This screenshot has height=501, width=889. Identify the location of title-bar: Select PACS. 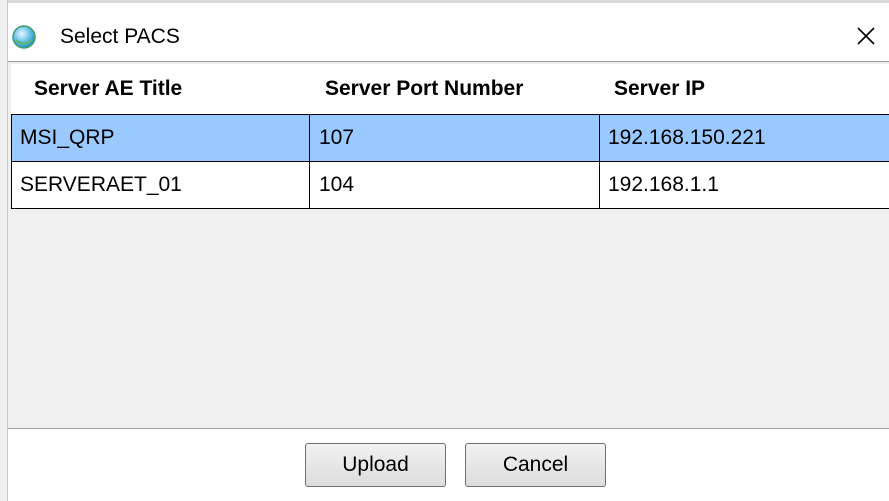
(448, 32).